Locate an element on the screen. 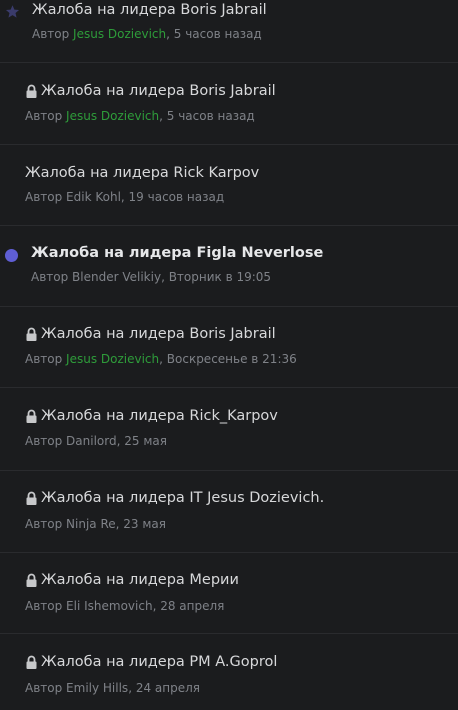 The height and width of the screenshot is (710, 458). thread-title-text: Жалоба на лидера IT Jesus Dozievich. is located at coordinates (182, 498).